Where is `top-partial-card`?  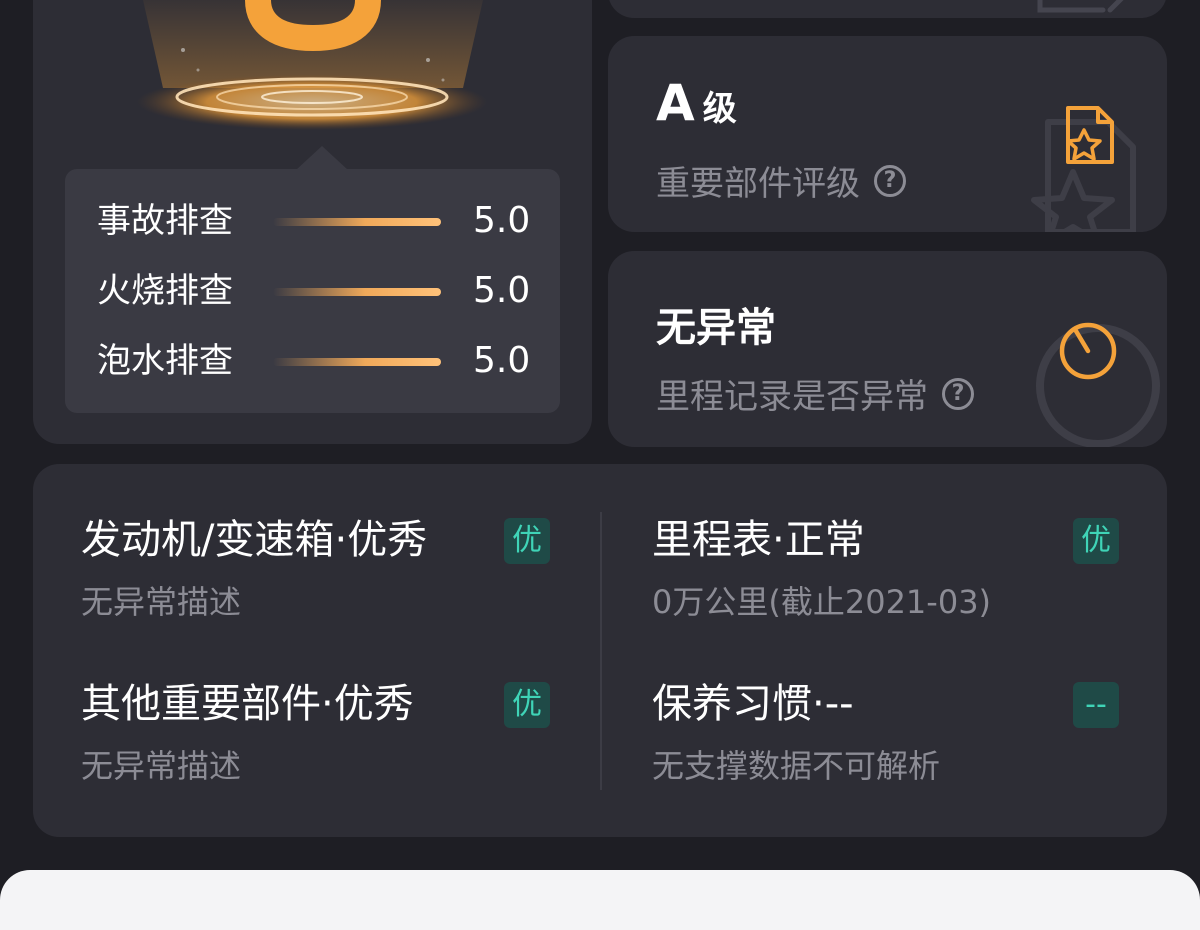
top-partial-card is located at coordinates (887, 9).